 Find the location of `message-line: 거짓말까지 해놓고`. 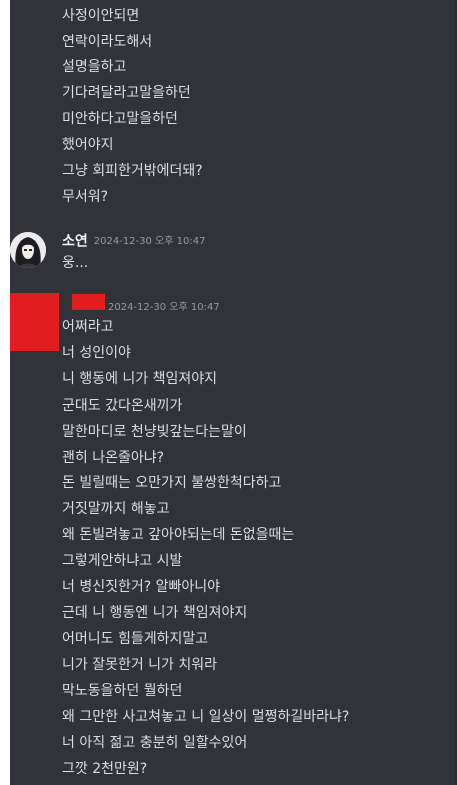

message-line: 거짓말까지 해놓고 is located at coordinates (116, 509).